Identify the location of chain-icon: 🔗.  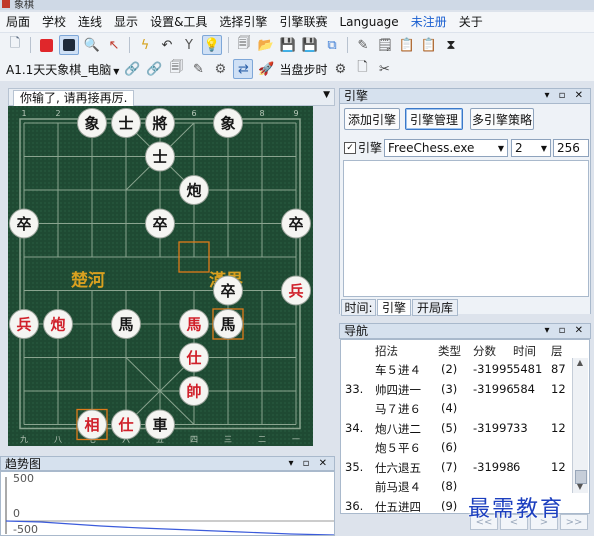
(154, 69).